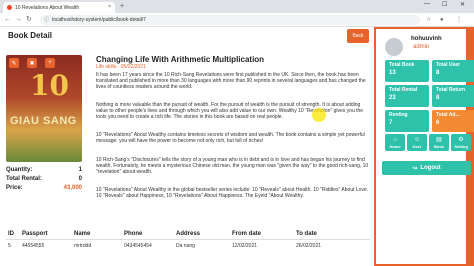 The width and height of the screenshot is (474, 266). Describe the element at coordinates (33, 246) in the screenshot. I see `table-cell: 44554555` at that location.